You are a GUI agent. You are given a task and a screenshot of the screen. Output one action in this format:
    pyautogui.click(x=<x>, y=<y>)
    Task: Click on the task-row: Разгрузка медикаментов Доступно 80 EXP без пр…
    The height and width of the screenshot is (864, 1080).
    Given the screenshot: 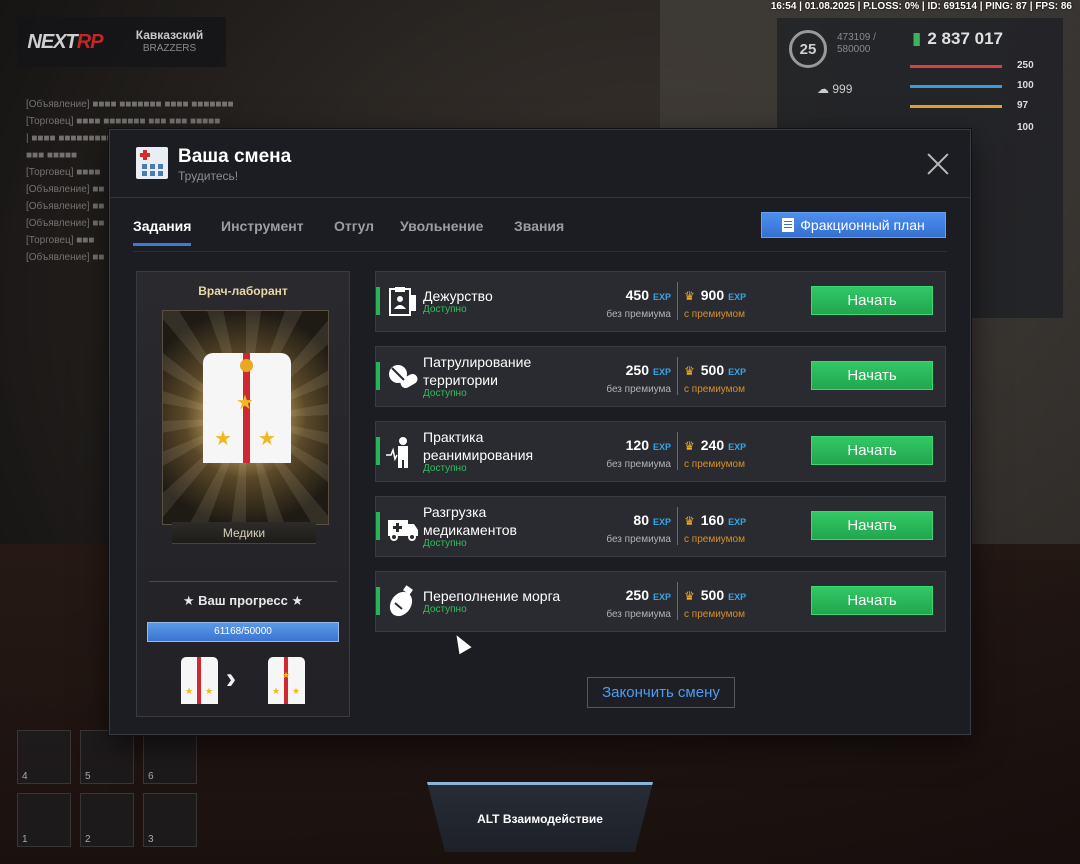 What is the action you would take?
    pyautogui.click(x=660, y=526)
    